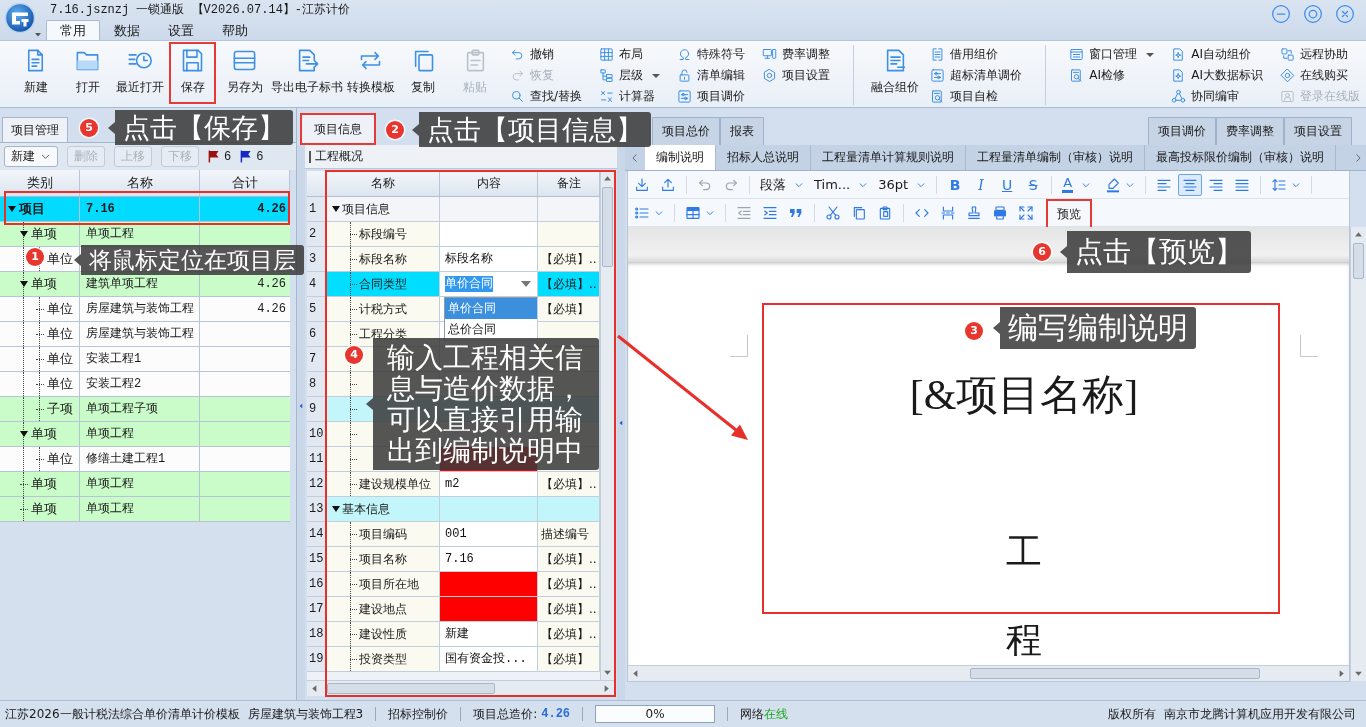 Image resolution: width=1366 pixels, height=727 pixels. I want to click on row-number: 10, so click(317, 434).